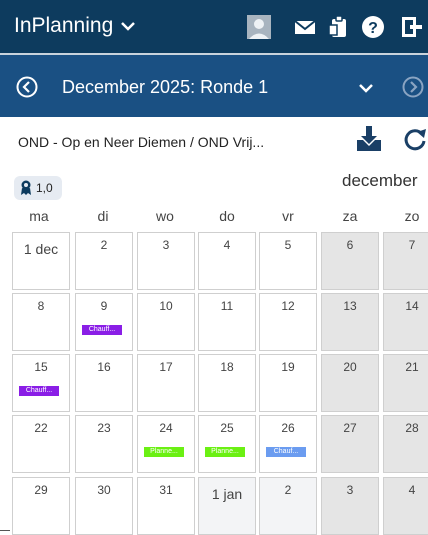 The width and height of the screenshot is (428, 535). I want to click on day-number: 23, so click(104, 428).